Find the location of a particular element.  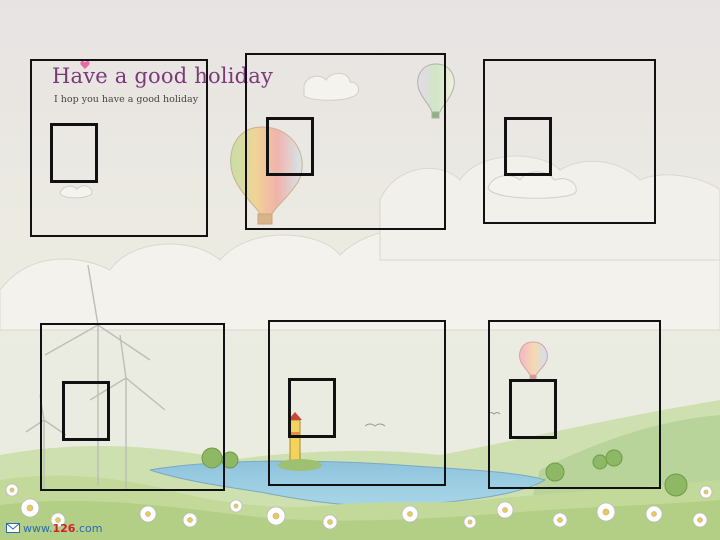

watermark-suffix: .com is located at coordinates (89, 528).